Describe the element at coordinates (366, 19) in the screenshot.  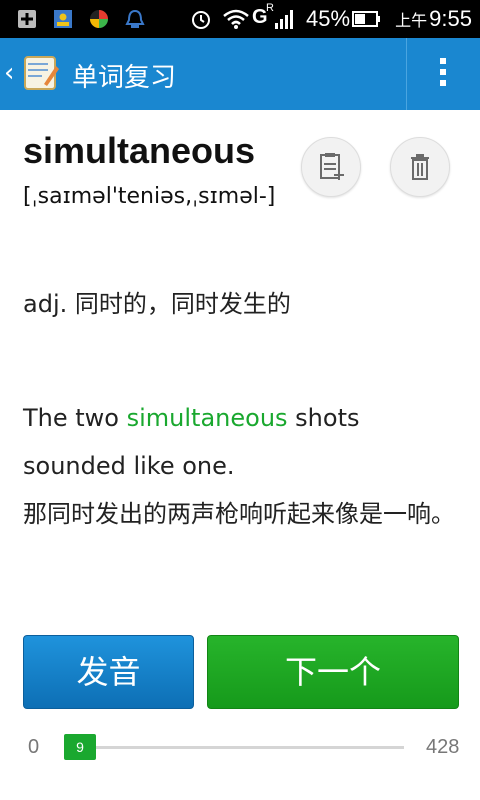
I see `battery-icon` at that location.